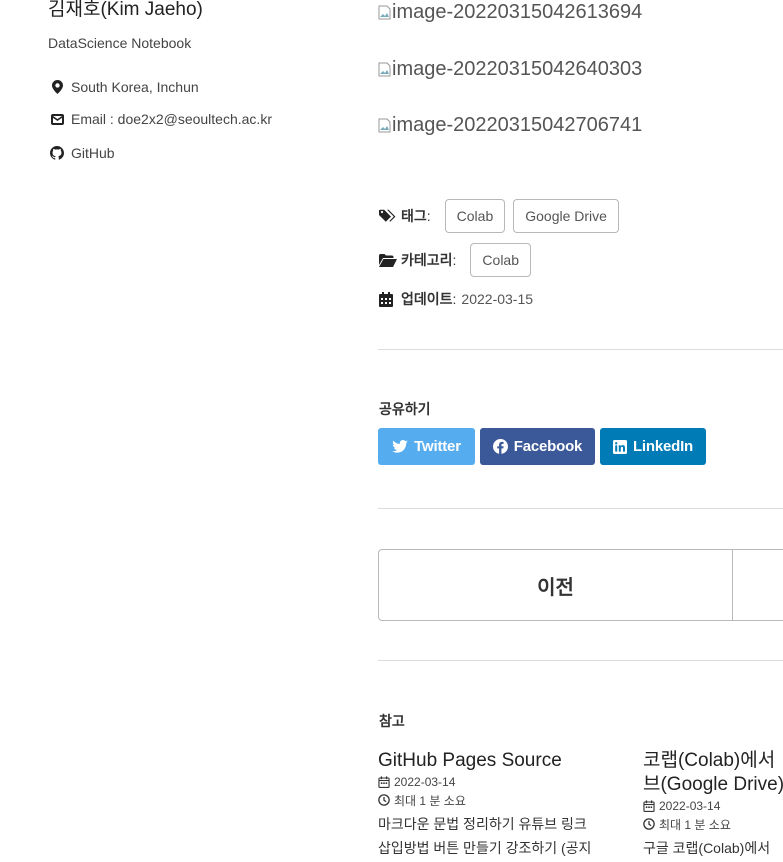 The image size is (783, 862). I want to click on related-post-title: 브(Google Drive), so click(713, 785).